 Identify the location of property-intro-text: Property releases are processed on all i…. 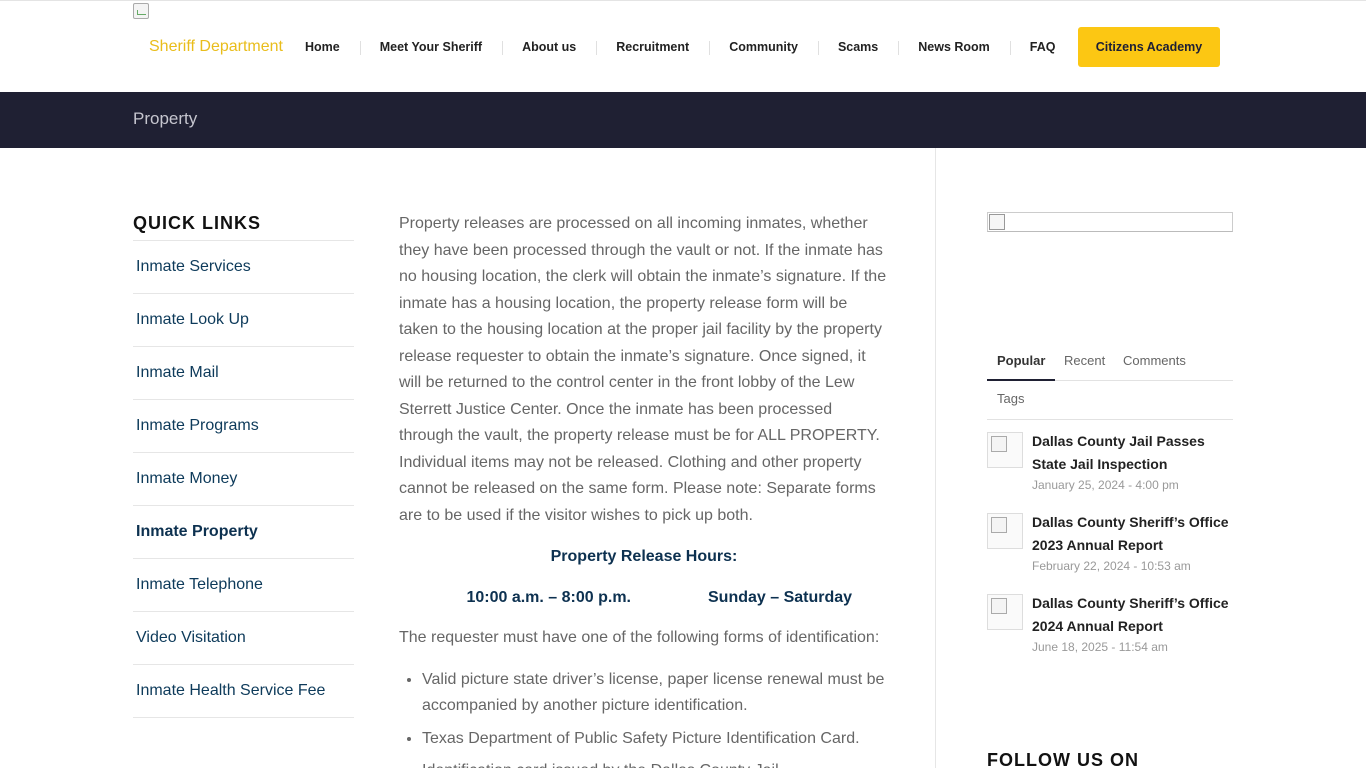
(643, 369).